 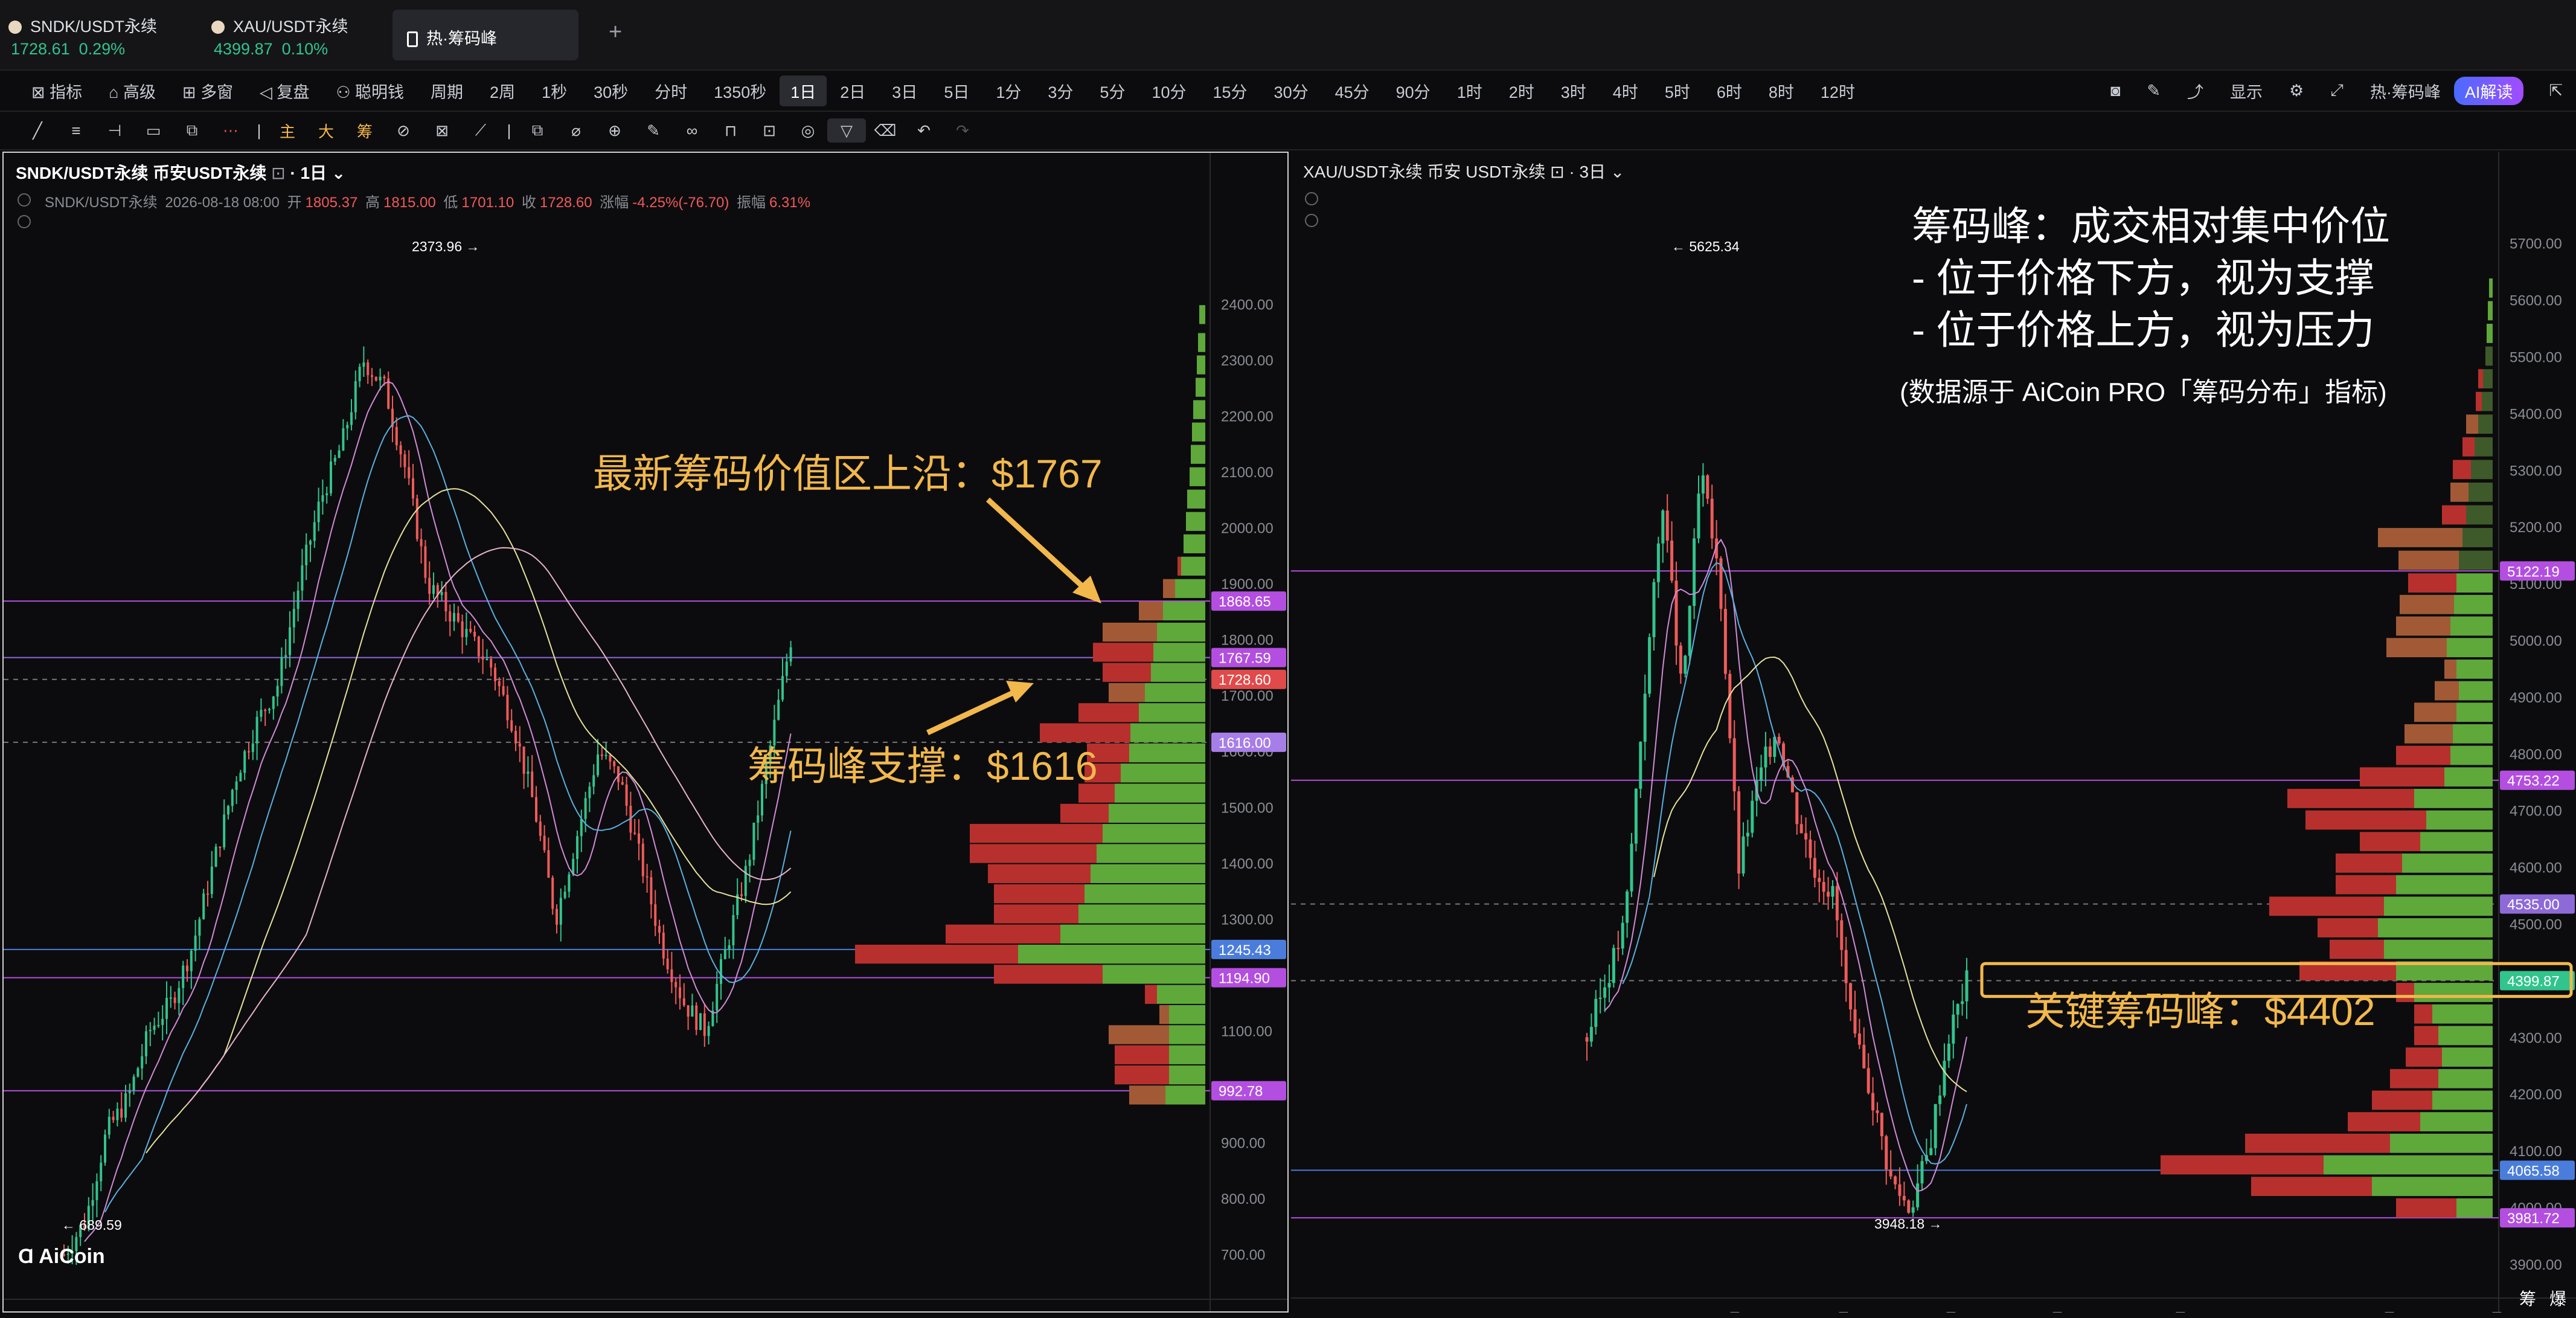 I want to click on trash-icon: ⌫, so click(x=885, y=130).